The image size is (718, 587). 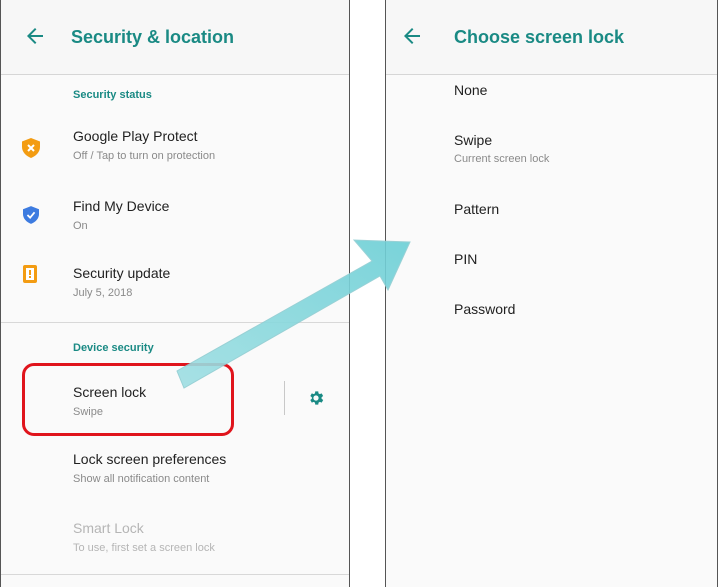 What do you see at coordinates (144, 548) in the screenshot?
I see `item-subtitle: To use, first set a screen lock` at bounding box center [144, 548].